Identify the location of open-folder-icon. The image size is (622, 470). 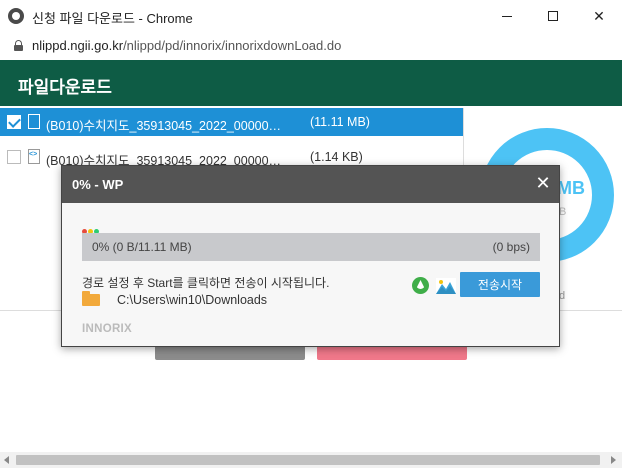
(420, 285).